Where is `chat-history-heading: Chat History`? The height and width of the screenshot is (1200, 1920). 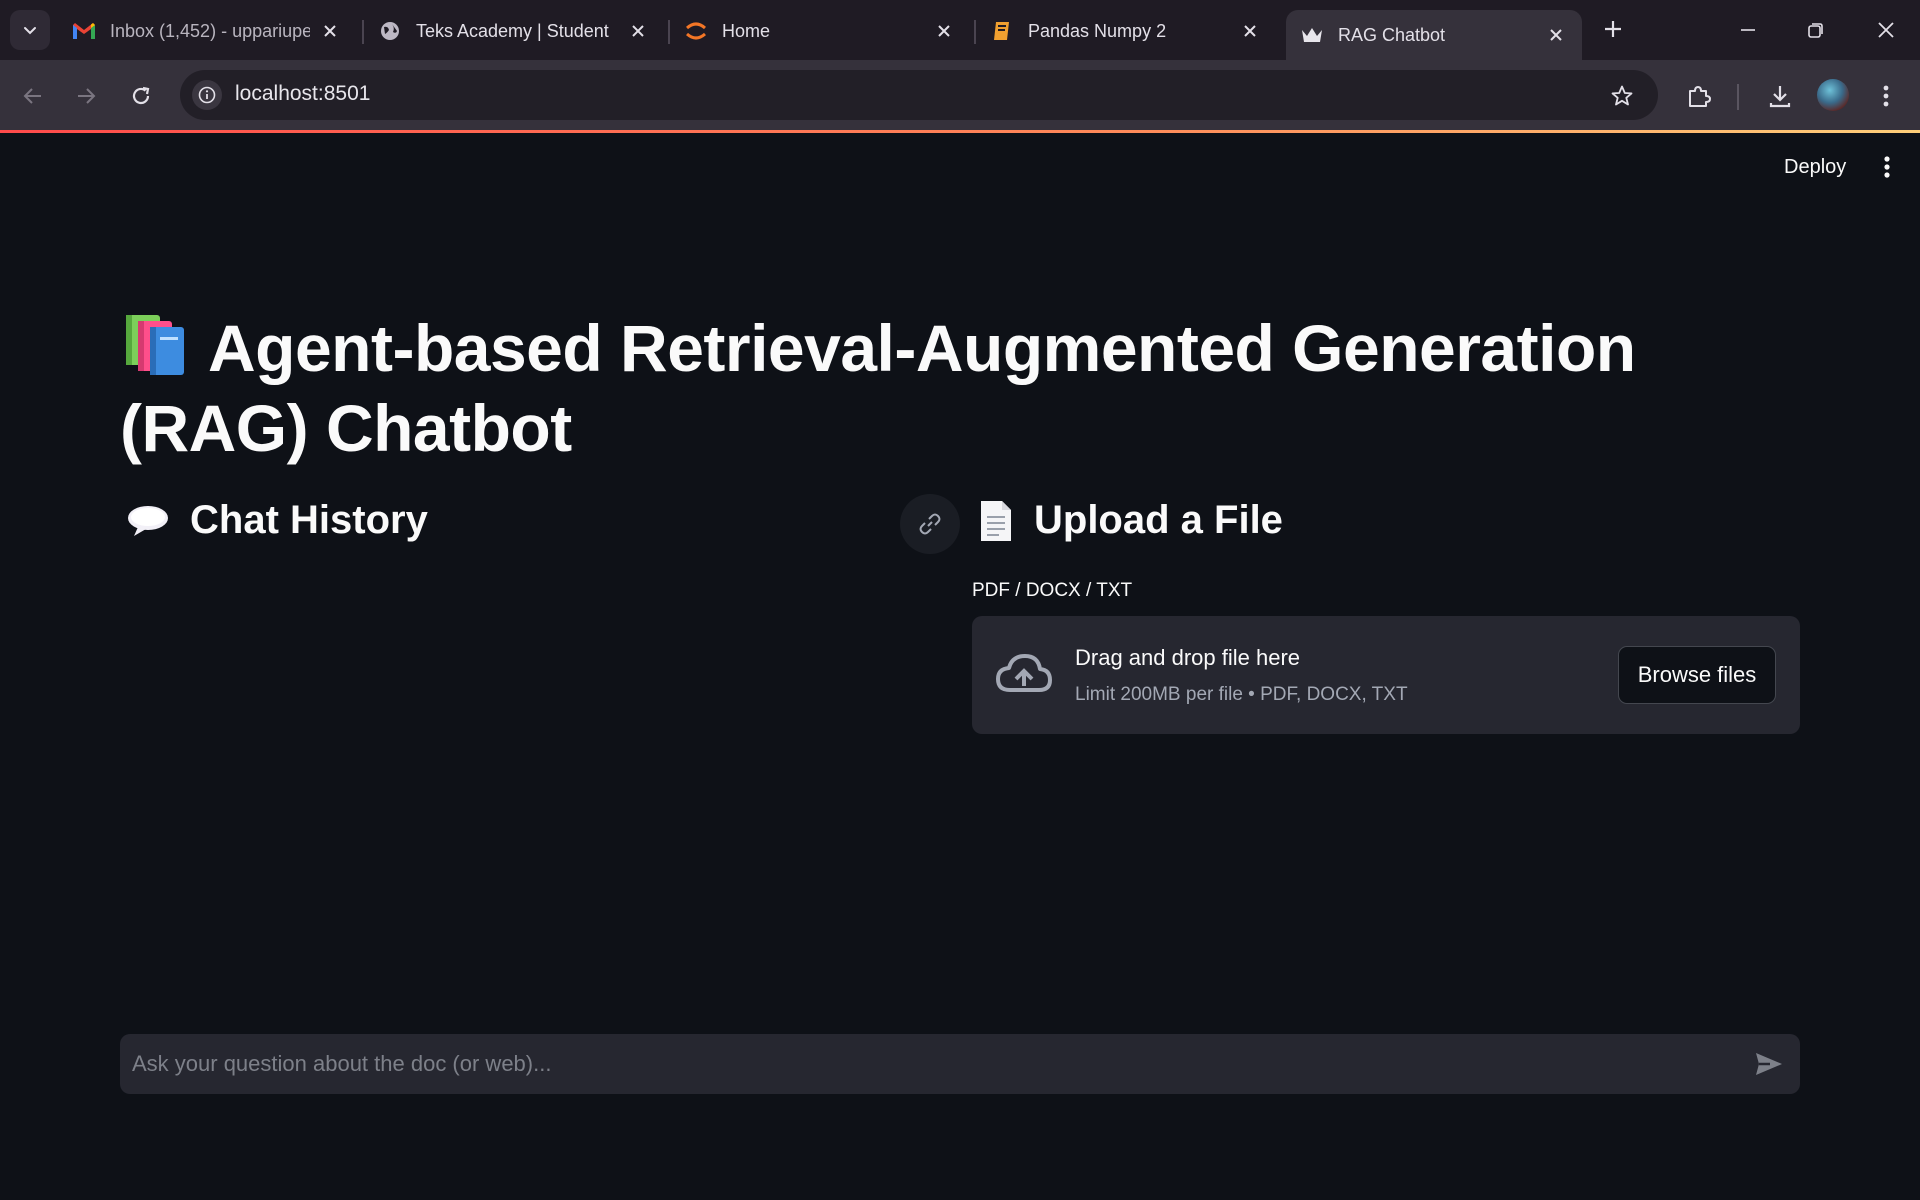
chat-history-heading: Chat History is located at coordinates (277, 520).